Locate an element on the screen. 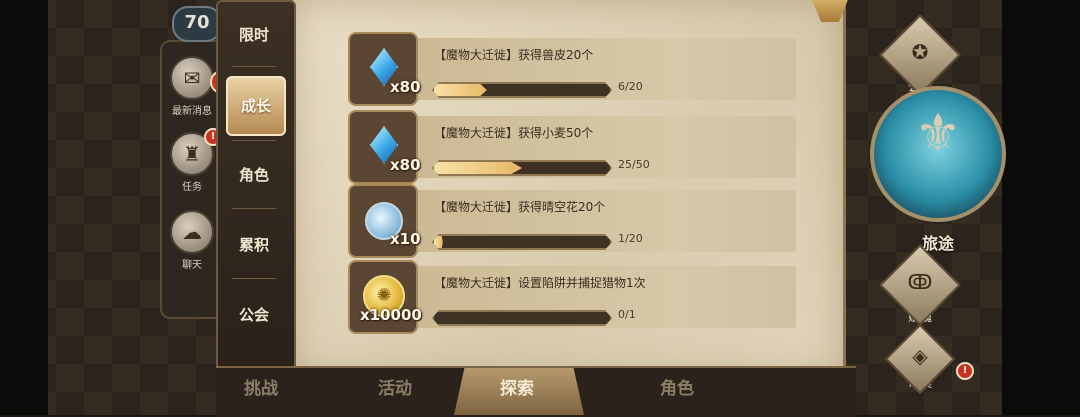  task-row: x80 【魔物大迁徙】获得小麦50个 25/50 is located at coordinates (571, 147).